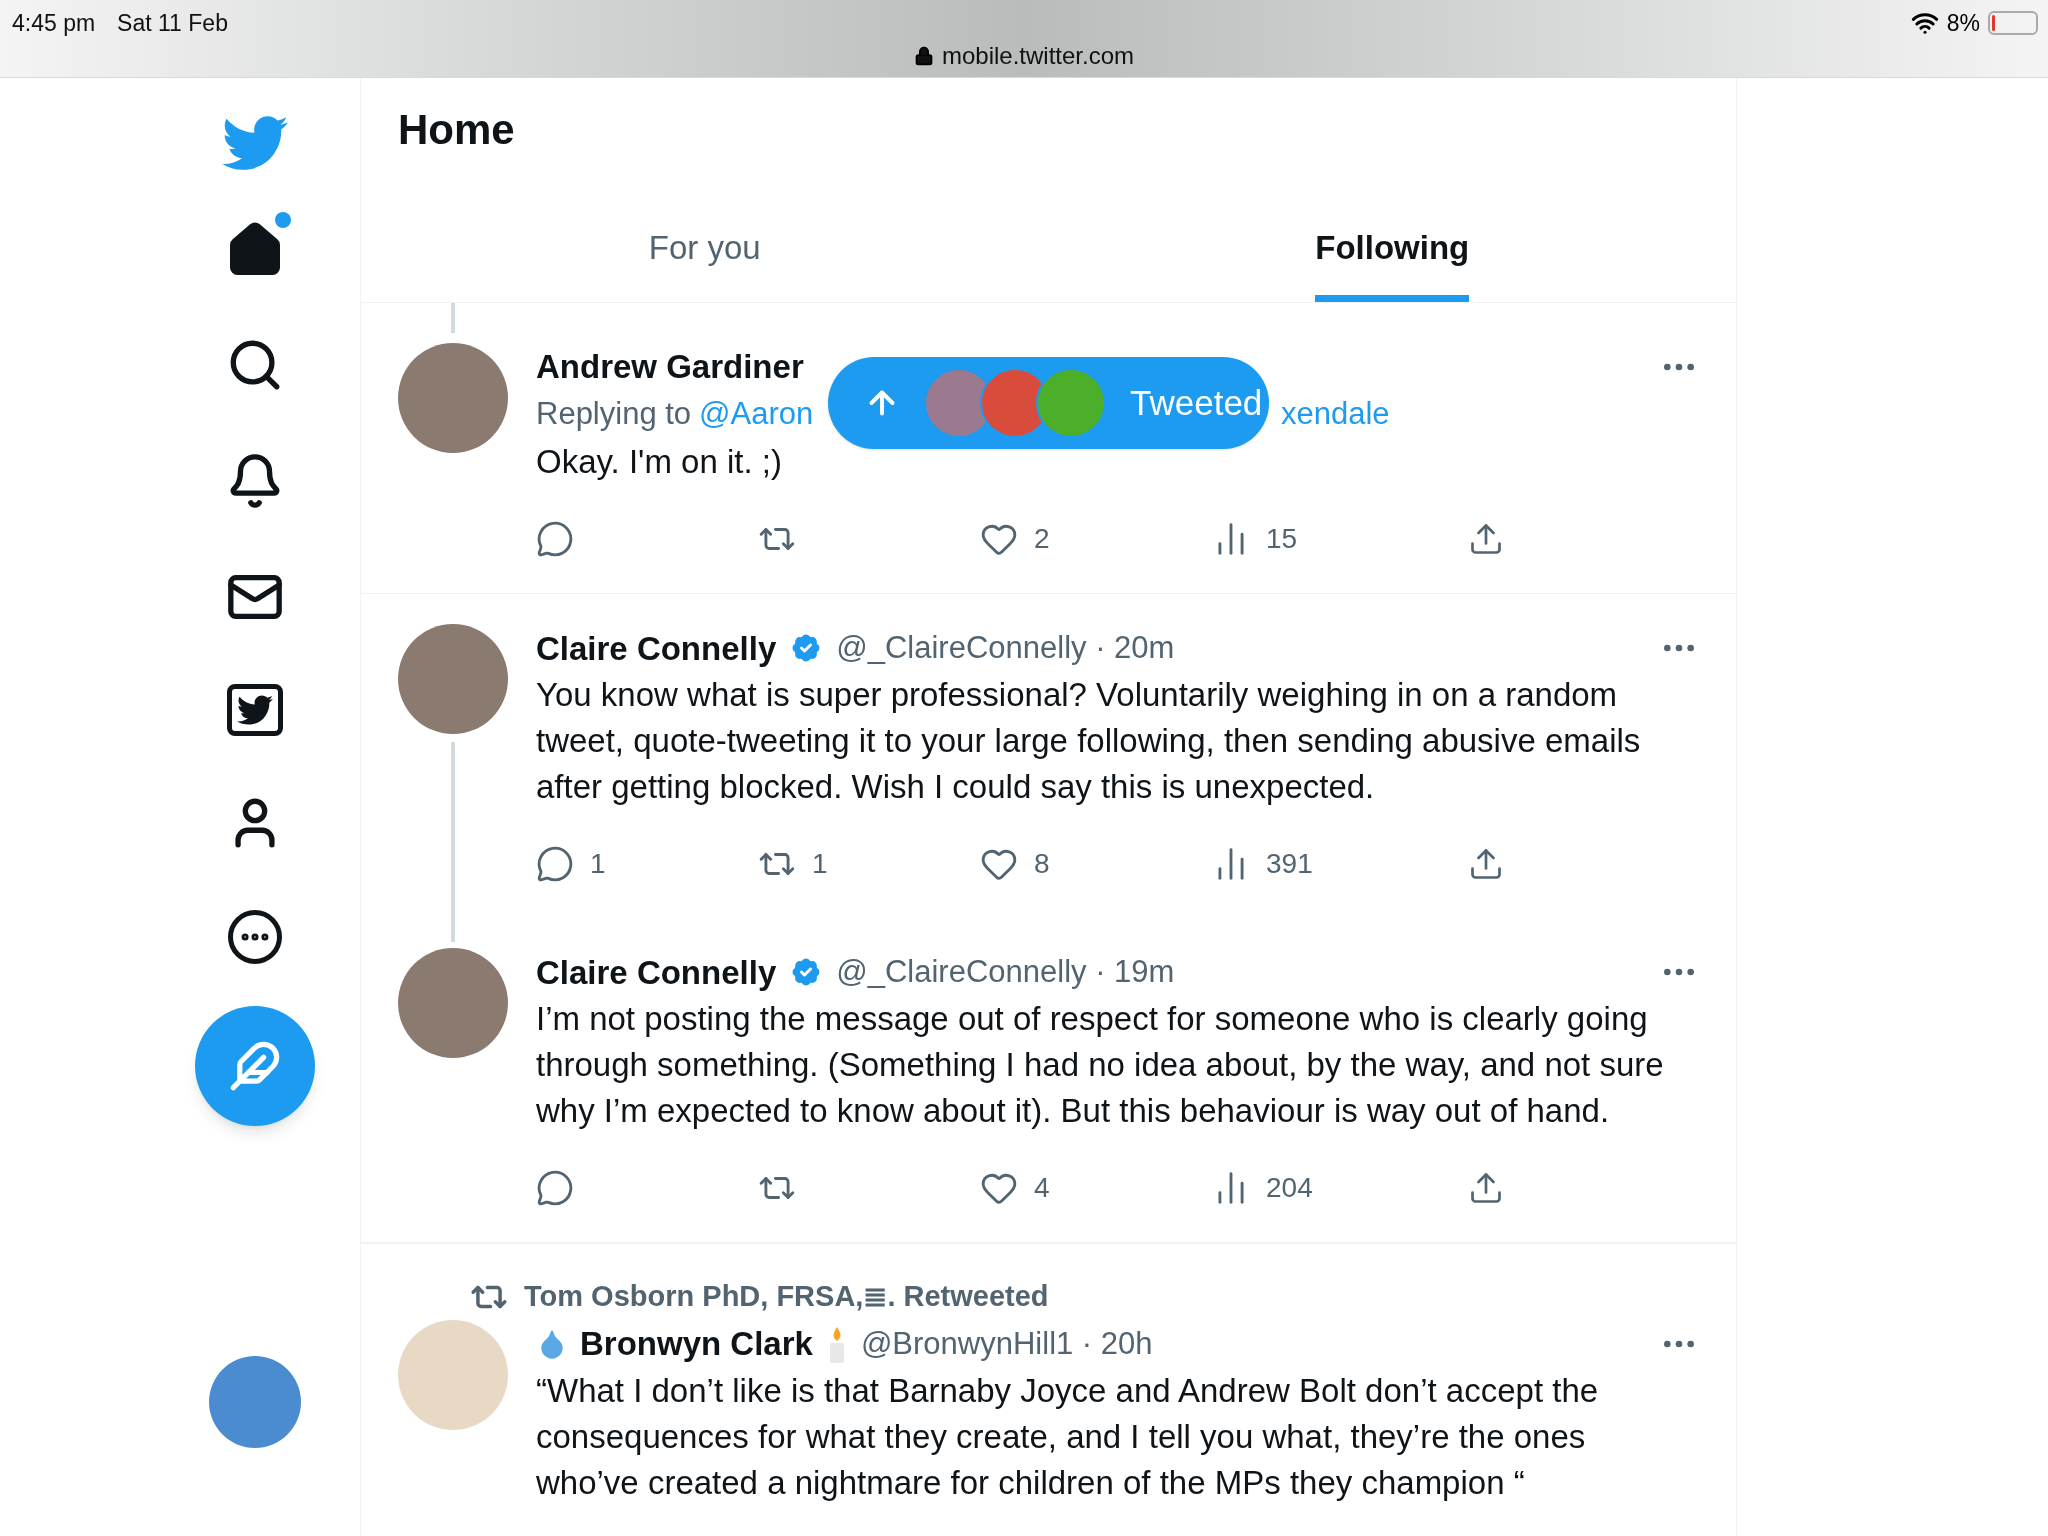 Image resolution: width=2048 pixels, height=1536 pixels. I want to click on feed-tab: Following, so click(1392, 241).